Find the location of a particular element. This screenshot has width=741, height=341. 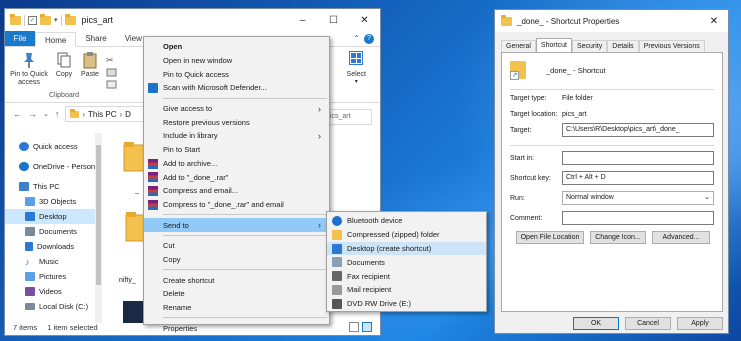

large-icons-view-icon is located at coordinates (367, 327).